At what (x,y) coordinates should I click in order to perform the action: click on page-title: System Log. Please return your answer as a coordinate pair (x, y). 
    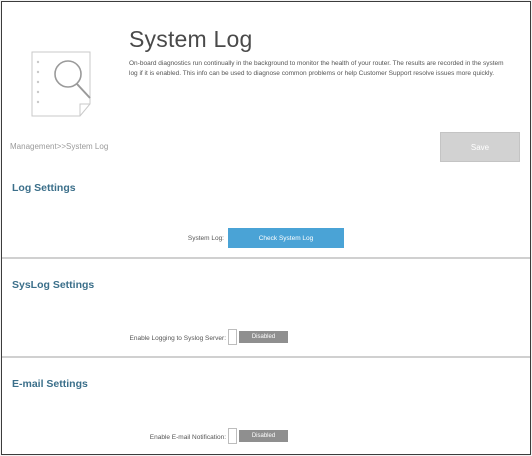
    Looking at the image, I should click on (191, 39).